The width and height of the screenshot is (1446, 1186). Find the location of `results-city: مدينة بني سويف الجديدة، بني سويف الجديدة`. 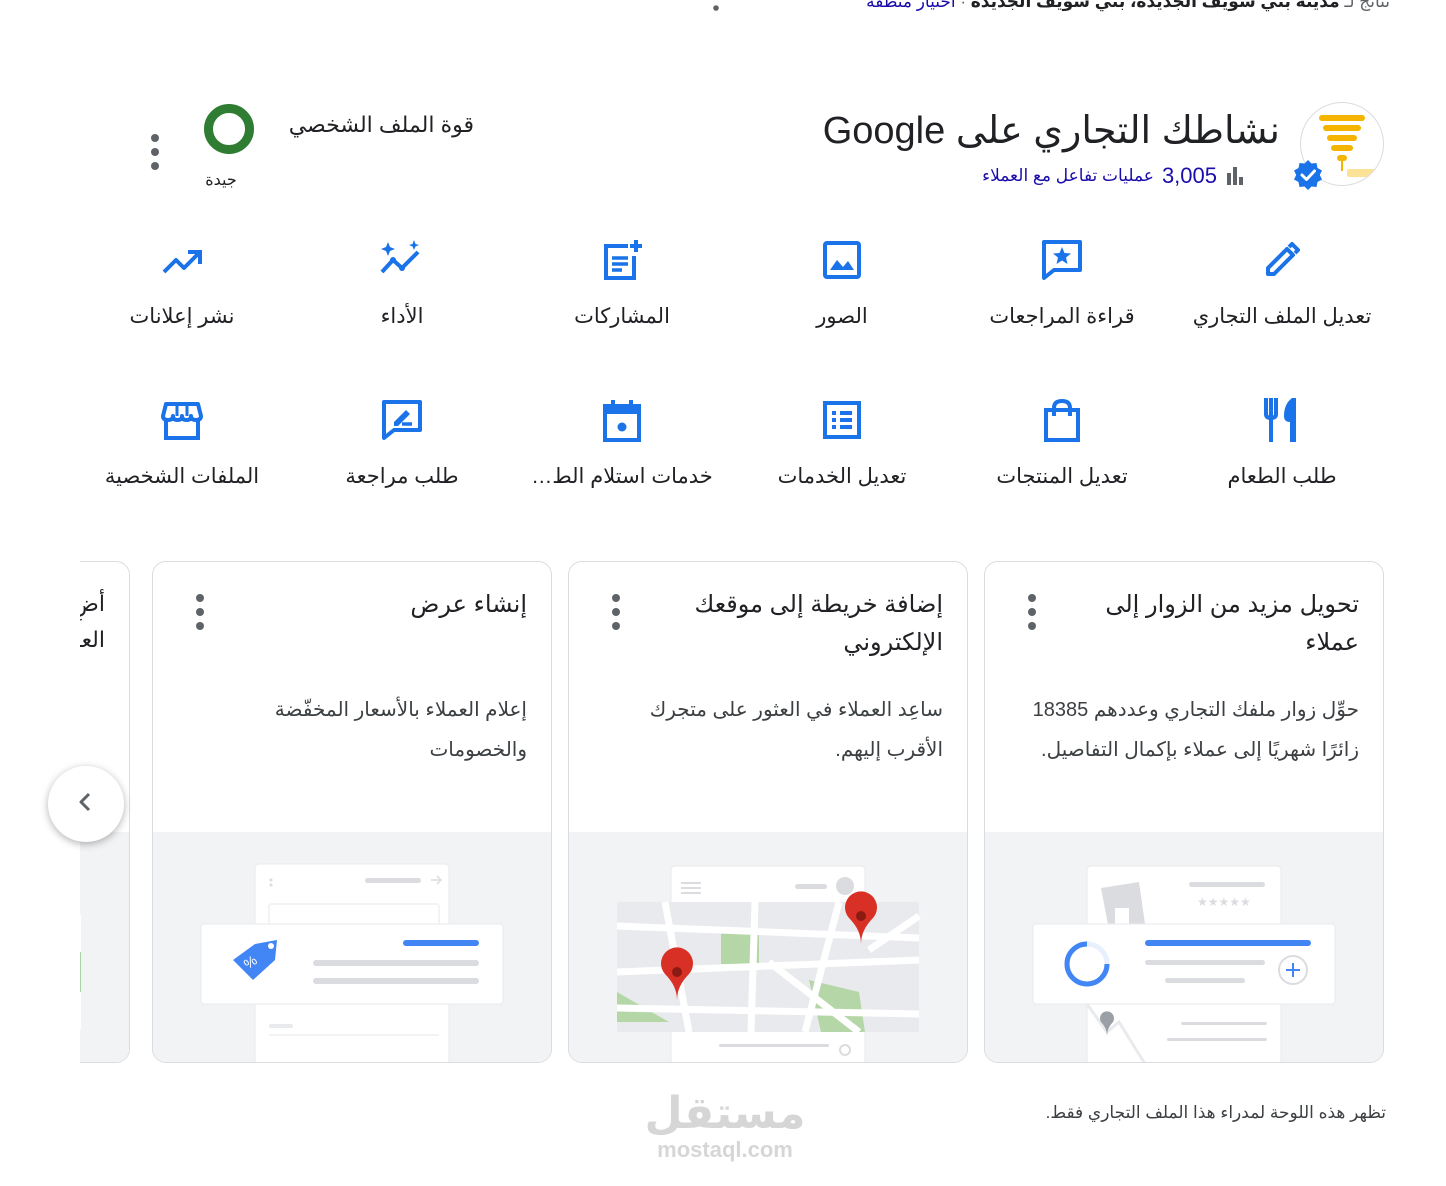

results-city: مدينة بني سويف الجديدة، بني سويف الجديدة is located at coordinates (1155, 5).